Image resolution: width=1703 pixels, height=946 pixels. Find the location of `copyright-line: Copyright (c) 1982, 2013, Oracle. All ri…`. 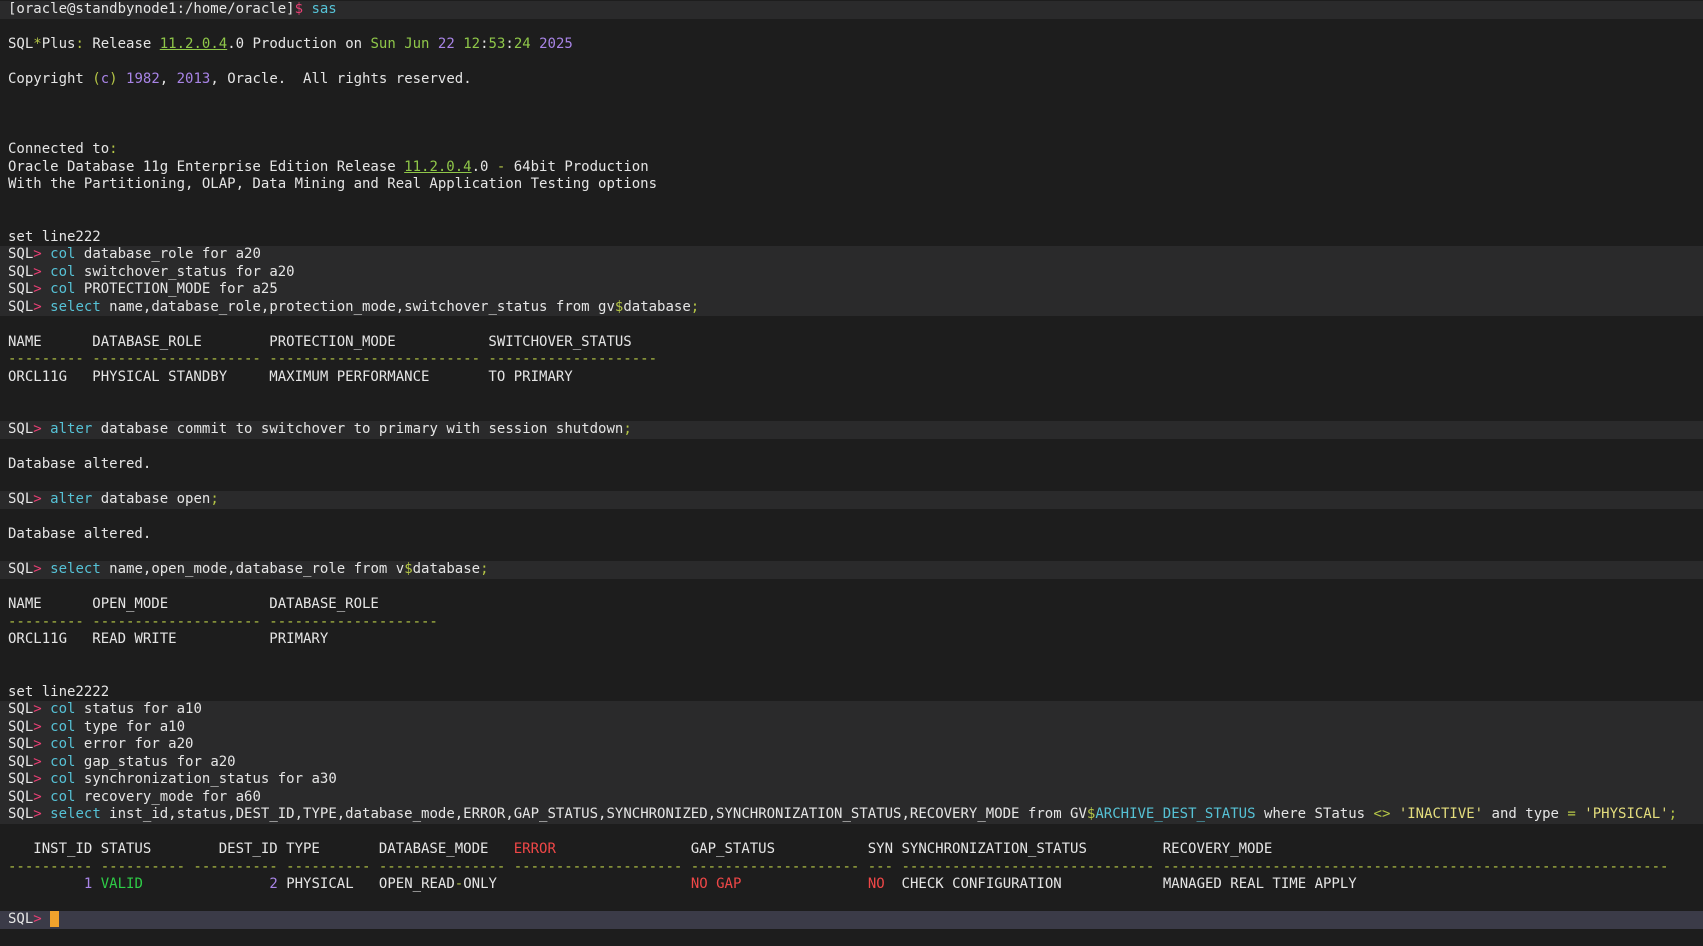

copyright-line: Copyright (c) 1982, 2013, Oracle. All ri… is located at coordinates (851, 80).